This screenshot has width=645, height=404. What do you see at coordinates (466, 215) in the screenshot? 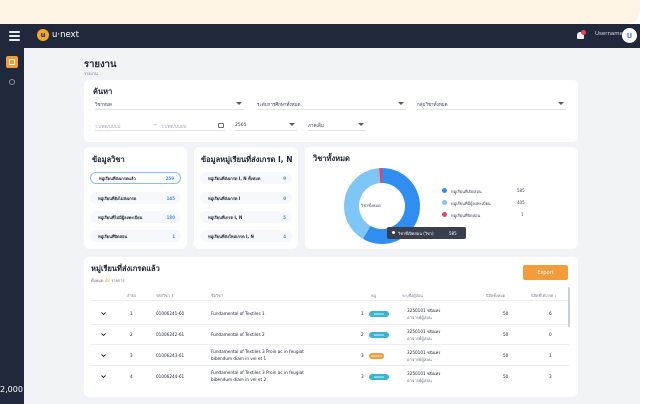
I see `legend-label: หมู่เรียนที่ปิดสอน` at bounding box center [466, 215].